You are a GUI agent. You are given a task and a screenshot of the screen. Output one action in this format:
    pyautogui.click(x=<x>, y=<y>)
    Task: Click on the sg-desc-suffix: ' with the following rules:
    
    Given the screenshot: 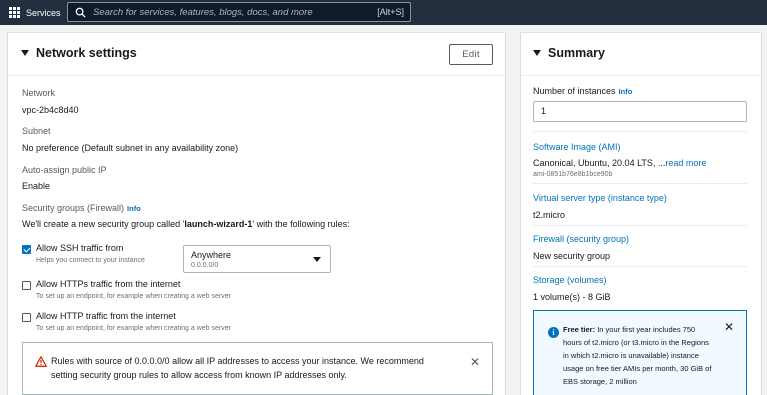 What is the action you would take?
    pyautogui.click(x=301, y=224)
    